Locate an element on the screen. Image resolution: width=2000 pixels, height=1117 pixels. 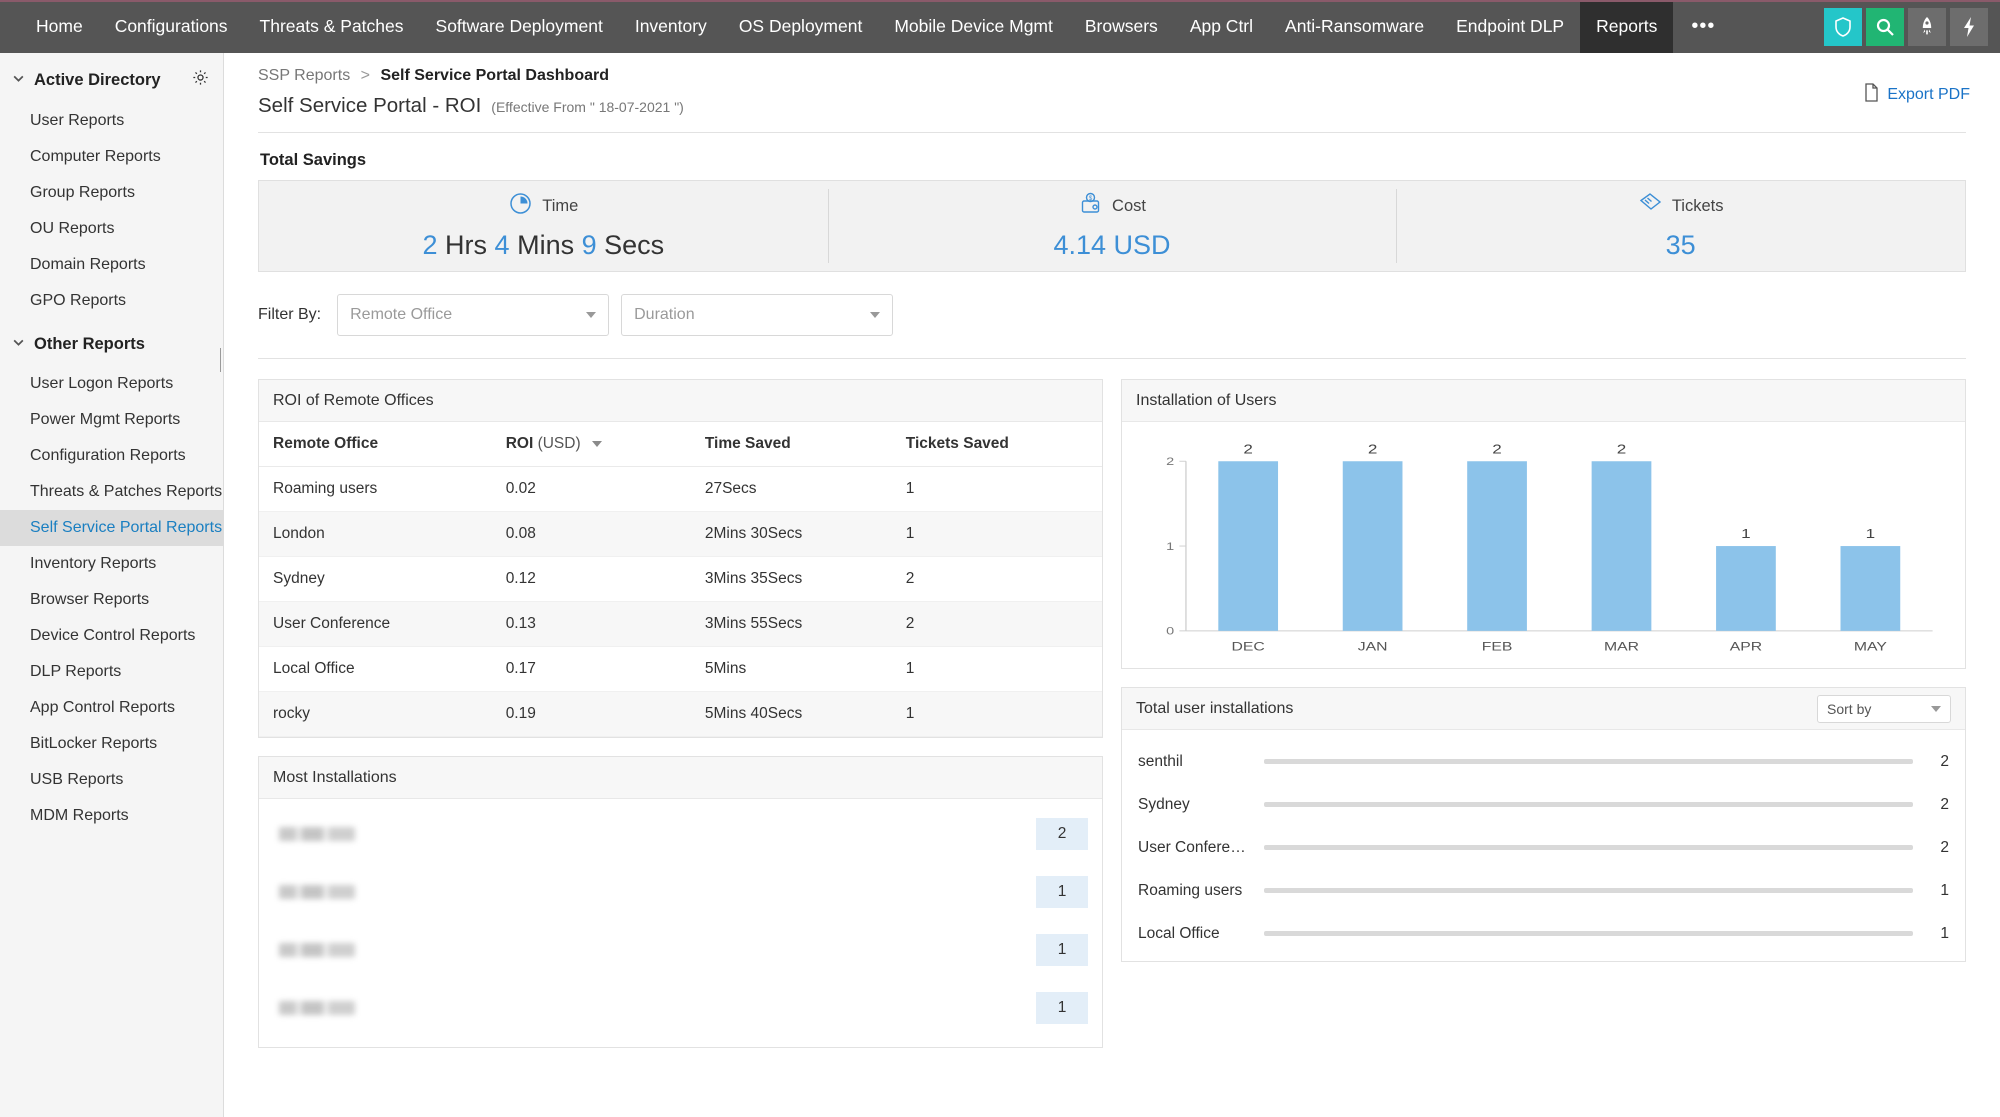
nav-item-endpoint-dlp: Endpoint DLP is located at coordinates (1510, 26).